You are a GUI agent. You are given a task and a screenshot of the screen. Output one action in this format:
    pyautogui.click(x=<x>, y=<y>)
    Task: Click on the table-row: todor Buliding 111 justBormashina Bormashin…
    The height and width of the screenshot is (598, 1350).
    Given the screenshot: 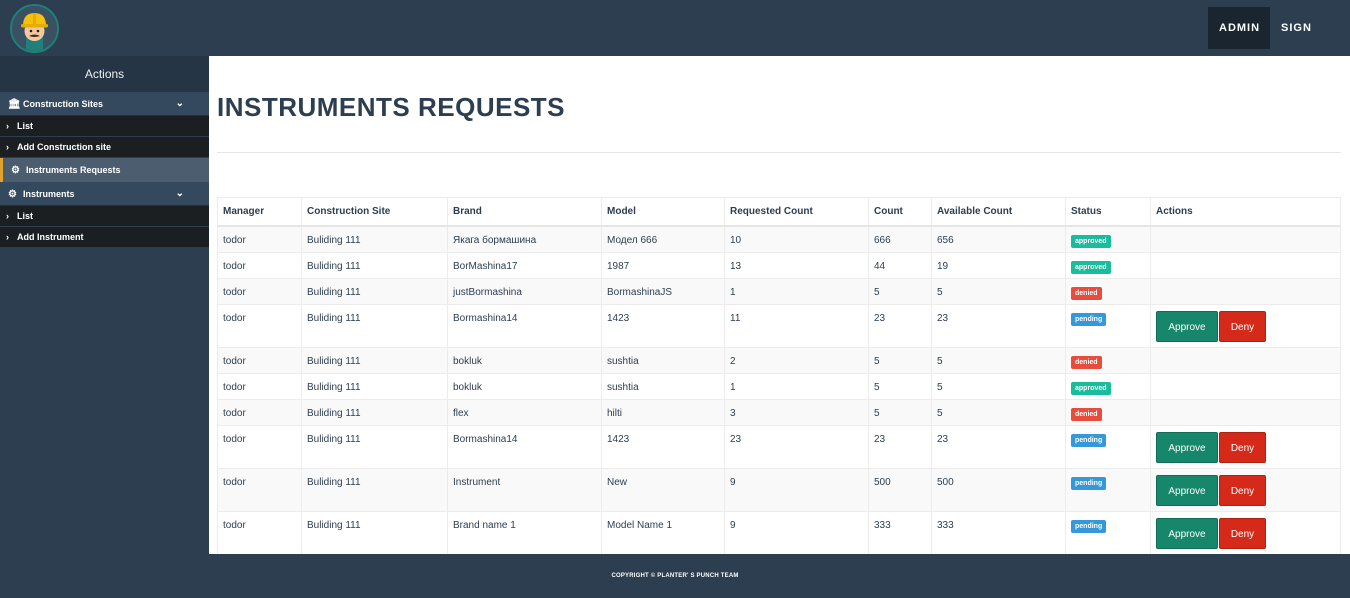 What is the action you would take?
    pyautogui.click(x=779, y=291)
    